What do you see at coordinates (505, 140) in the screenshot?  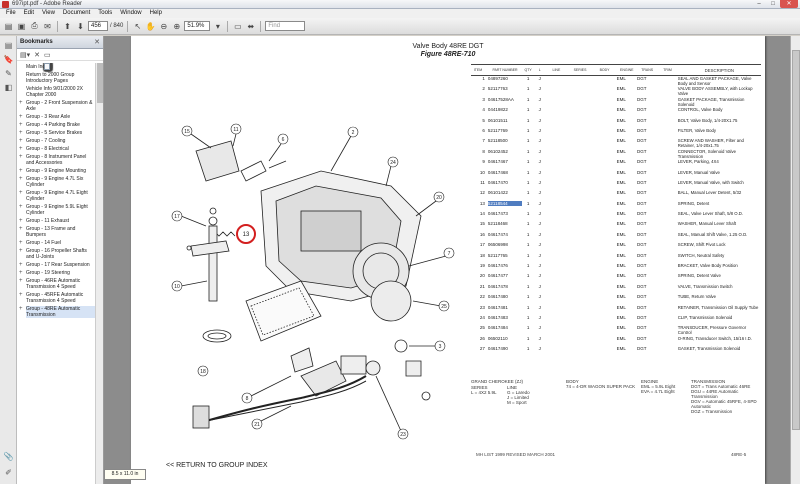 I see `part-number-link: 52118500` at bounding box center [505, 140].